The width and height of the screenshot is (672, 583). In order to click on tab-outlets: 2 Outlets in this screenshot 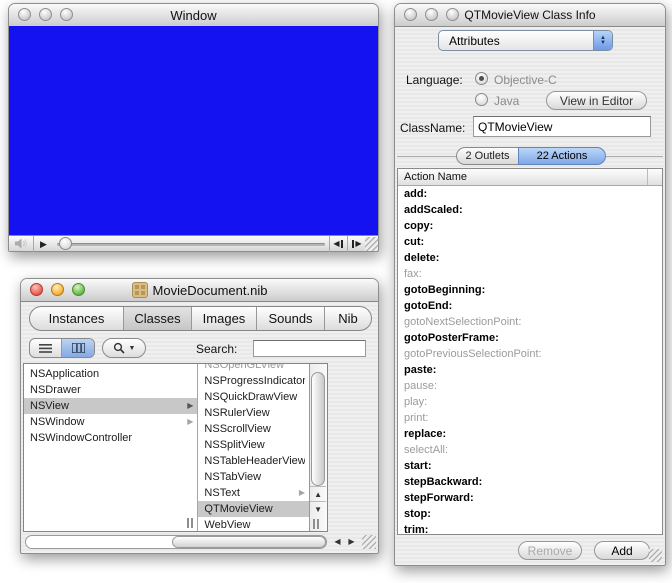, I will do `click(487, 156)`.